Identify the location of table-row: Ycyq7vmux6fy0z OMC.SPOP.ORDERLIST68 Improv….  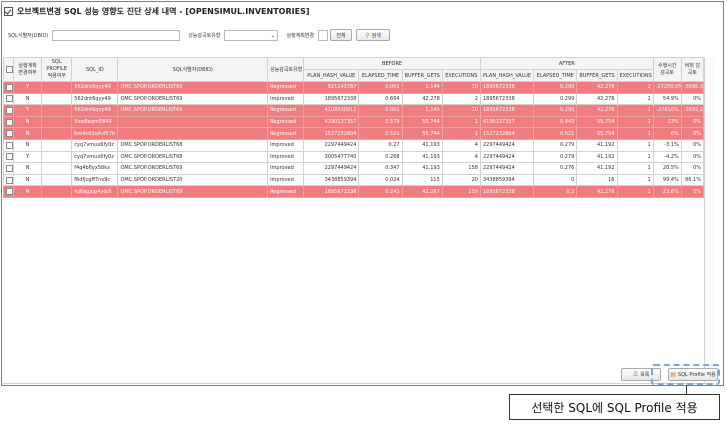
(353, 157).